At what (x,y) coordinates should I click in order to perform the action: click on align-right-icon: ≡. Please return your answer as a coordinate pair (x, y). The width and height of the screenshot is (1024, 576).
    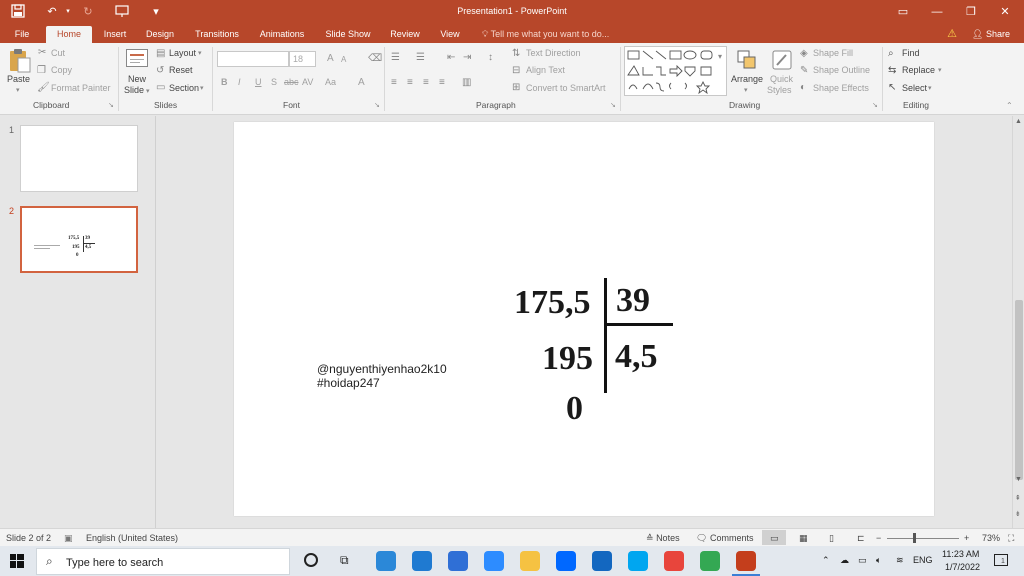
    Looking at the image, I should click on (426, 82).